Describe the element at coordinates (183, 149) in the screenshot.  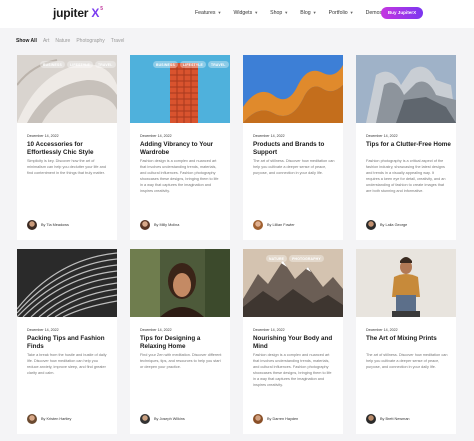
I see `post-title: Adding Vibrancy to Your Wardrobe` at that location.